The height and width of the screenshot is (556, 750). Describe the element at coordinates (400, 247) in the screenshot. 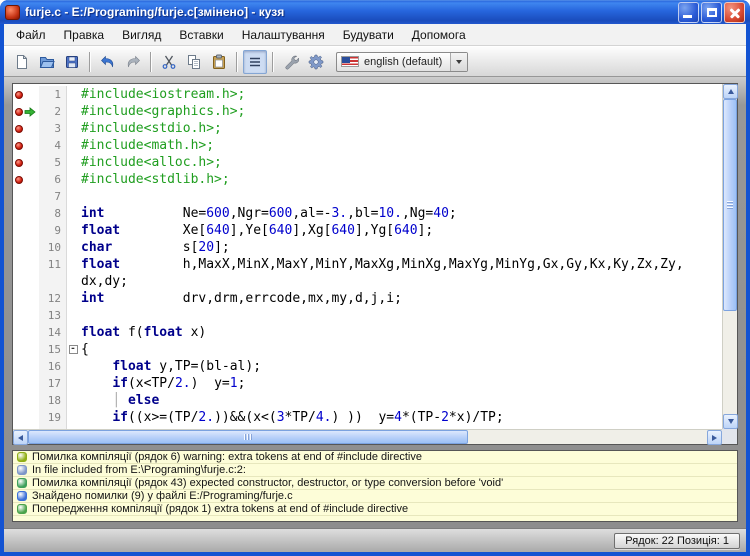

I see `code-text: char s[20];` at that location.